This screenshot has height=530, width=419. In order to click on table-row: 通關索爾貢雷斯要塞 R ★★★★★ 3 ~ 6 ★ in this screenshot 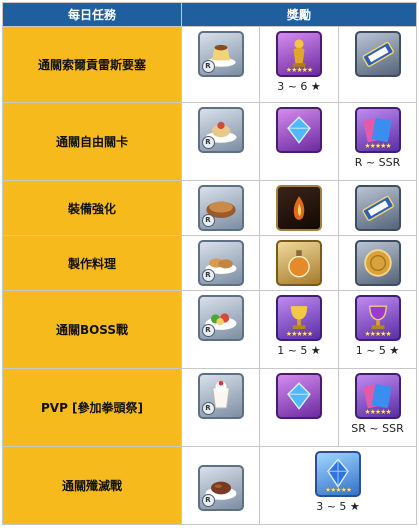, I will do `click(210, 64)`.